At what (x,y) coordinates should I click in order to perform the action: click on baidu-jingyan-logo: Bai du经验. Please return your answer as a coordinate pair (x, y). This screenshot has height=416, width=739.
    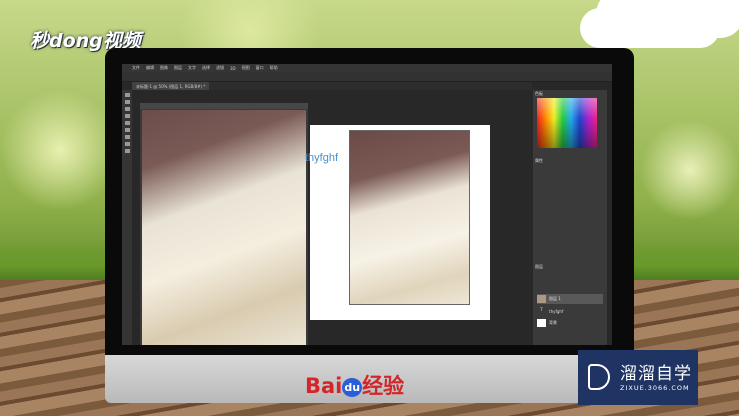
    Looking at the image, I should click on (354, 385).